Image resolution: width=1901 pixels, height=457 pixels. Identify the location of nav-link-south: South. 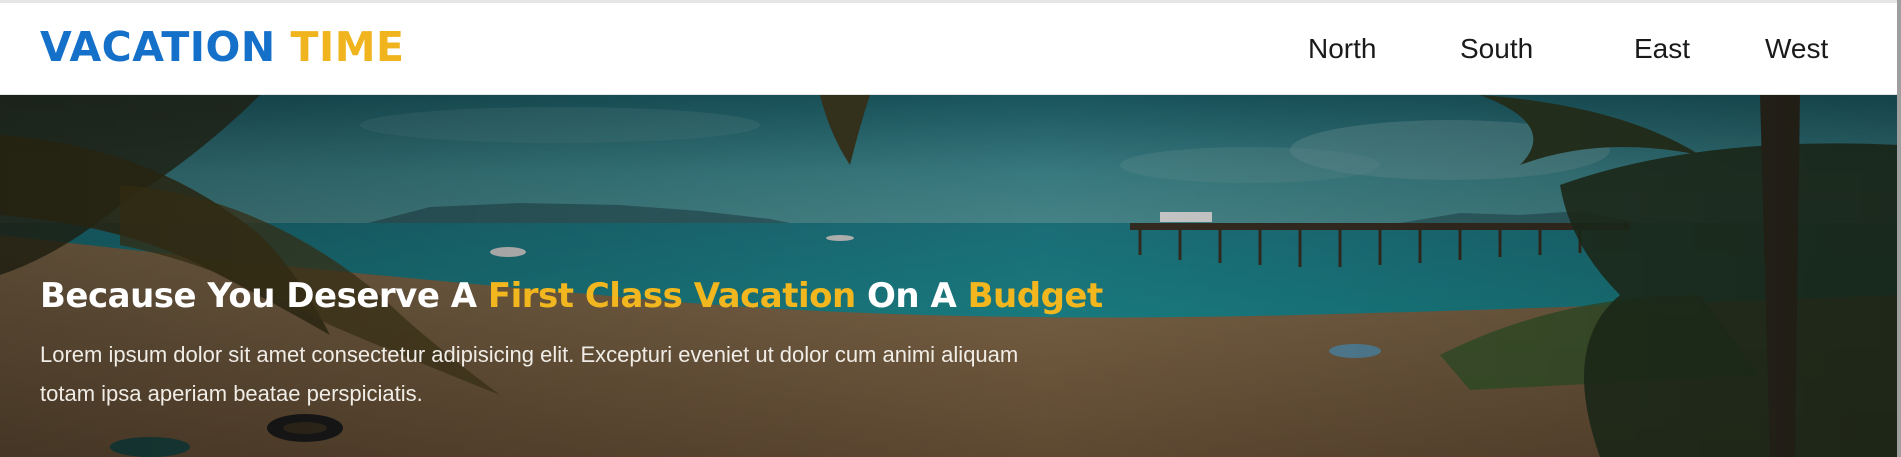
(1496, 49).